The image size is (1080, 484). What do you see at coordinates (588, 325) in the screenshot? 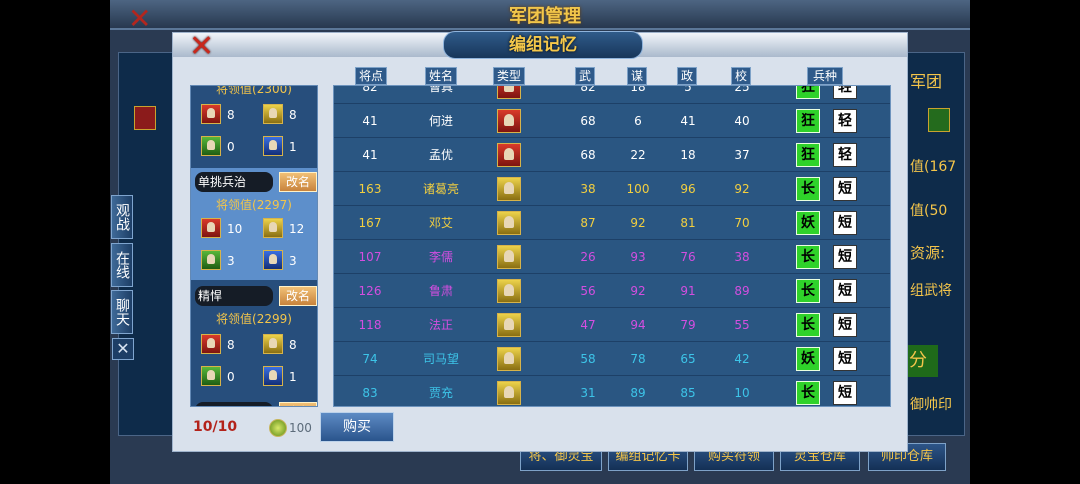
I see `general-wu: 47` at bounding box center [588, 325].